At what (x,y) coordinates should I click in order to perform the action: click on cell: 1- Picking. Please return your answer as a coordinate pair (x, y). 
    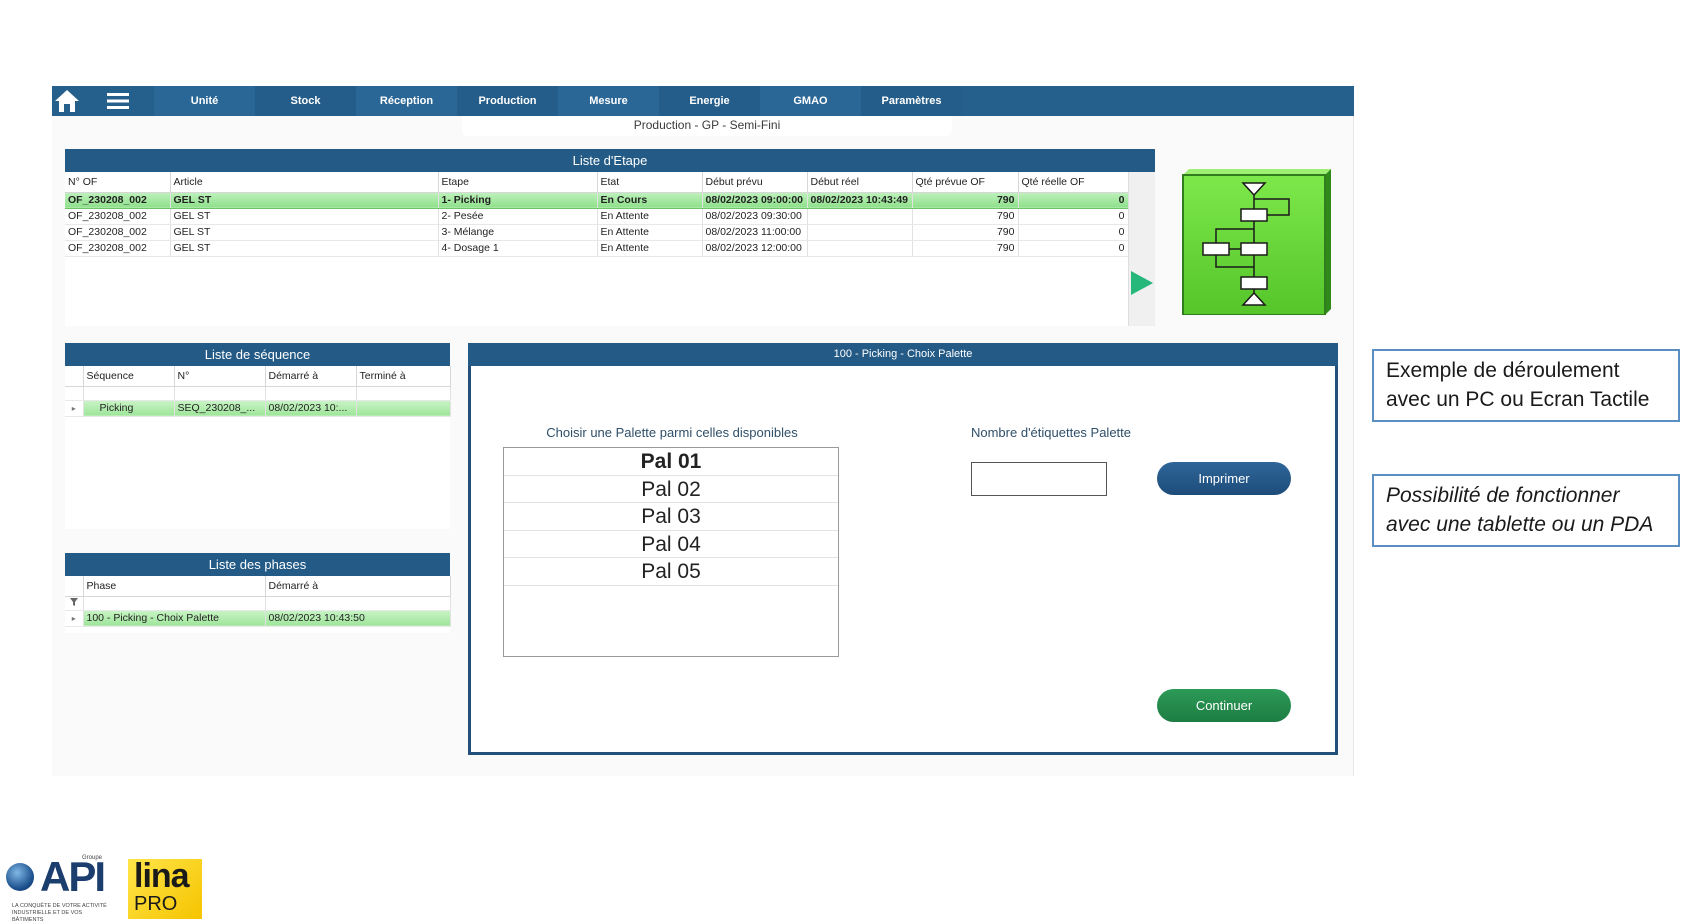
    Looking at the image, I should click on (518, 200).